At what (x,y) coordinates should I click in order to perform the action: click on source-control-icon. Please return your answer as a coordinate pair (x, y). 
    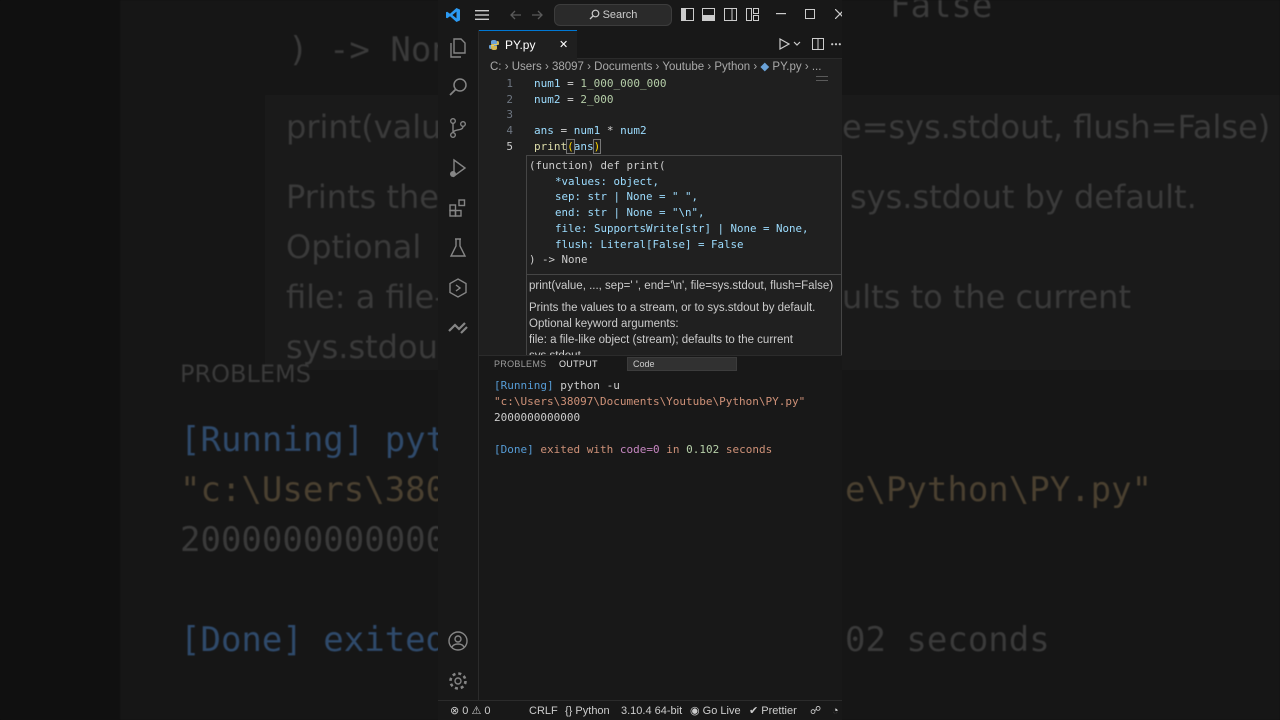
    Looking at the image, I should click on (458, 128).